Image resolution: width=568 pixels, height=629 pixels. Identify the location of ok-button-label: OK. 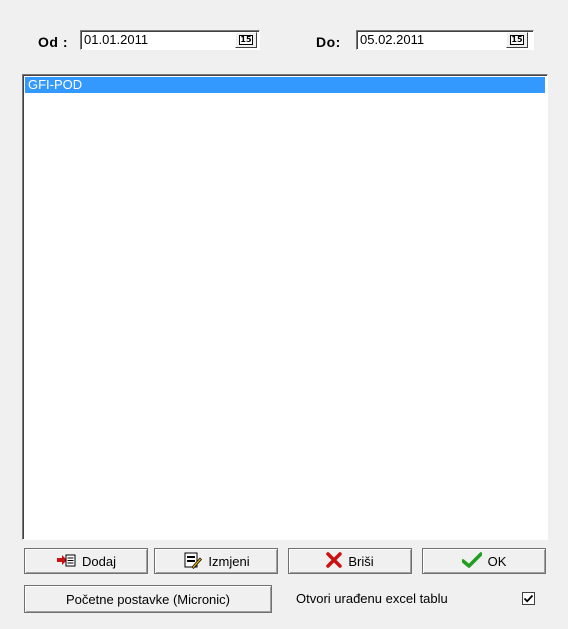
(497, 561).